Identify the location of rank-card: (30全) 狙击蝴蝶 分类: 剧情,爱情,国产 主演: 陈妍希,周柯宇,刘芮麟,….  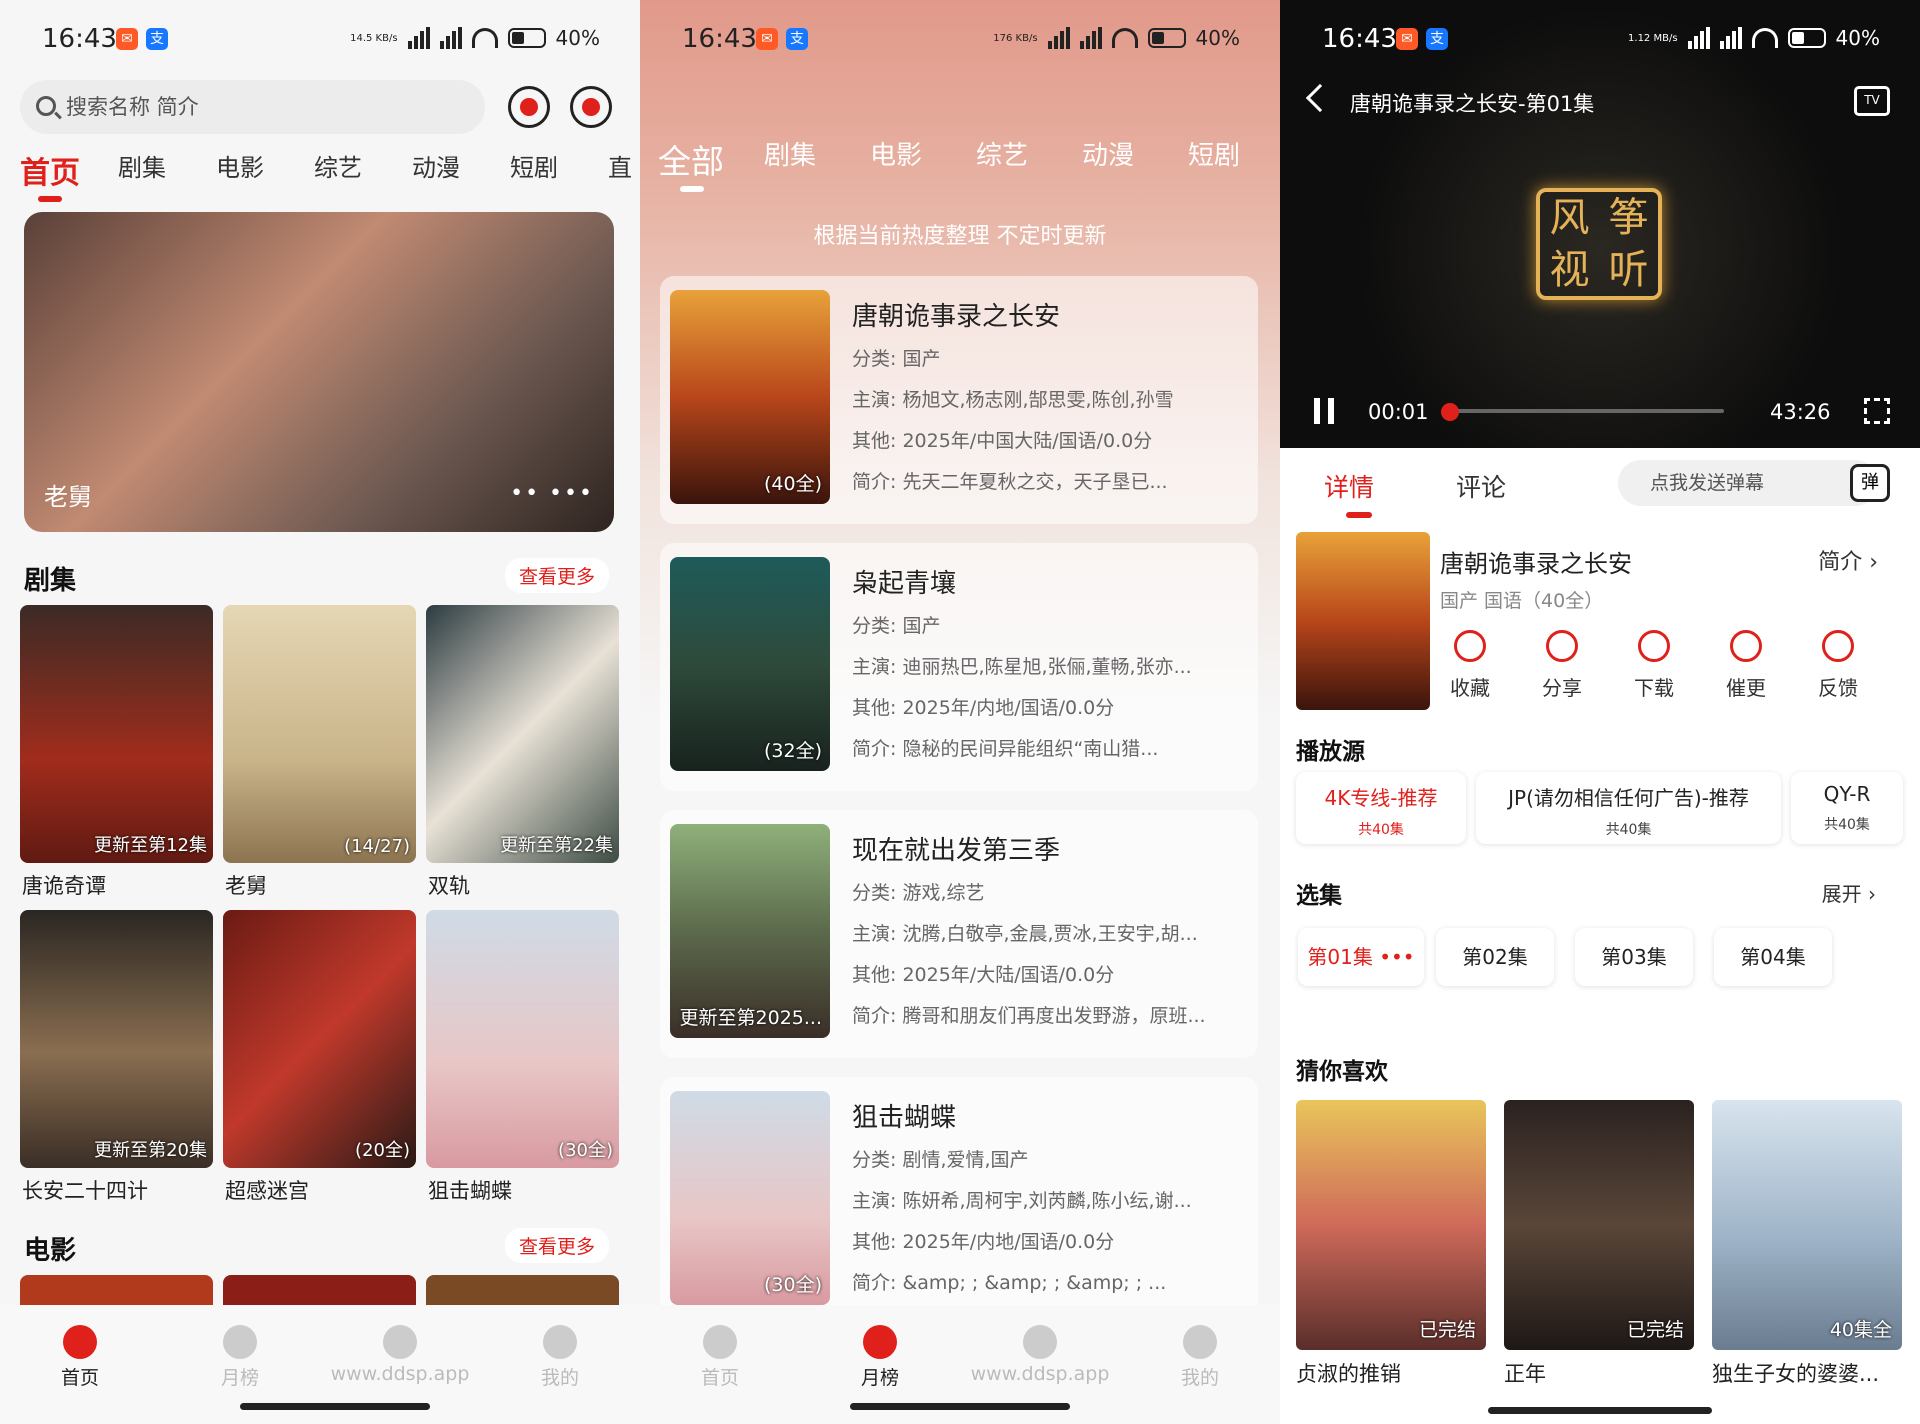
(959, 1201).